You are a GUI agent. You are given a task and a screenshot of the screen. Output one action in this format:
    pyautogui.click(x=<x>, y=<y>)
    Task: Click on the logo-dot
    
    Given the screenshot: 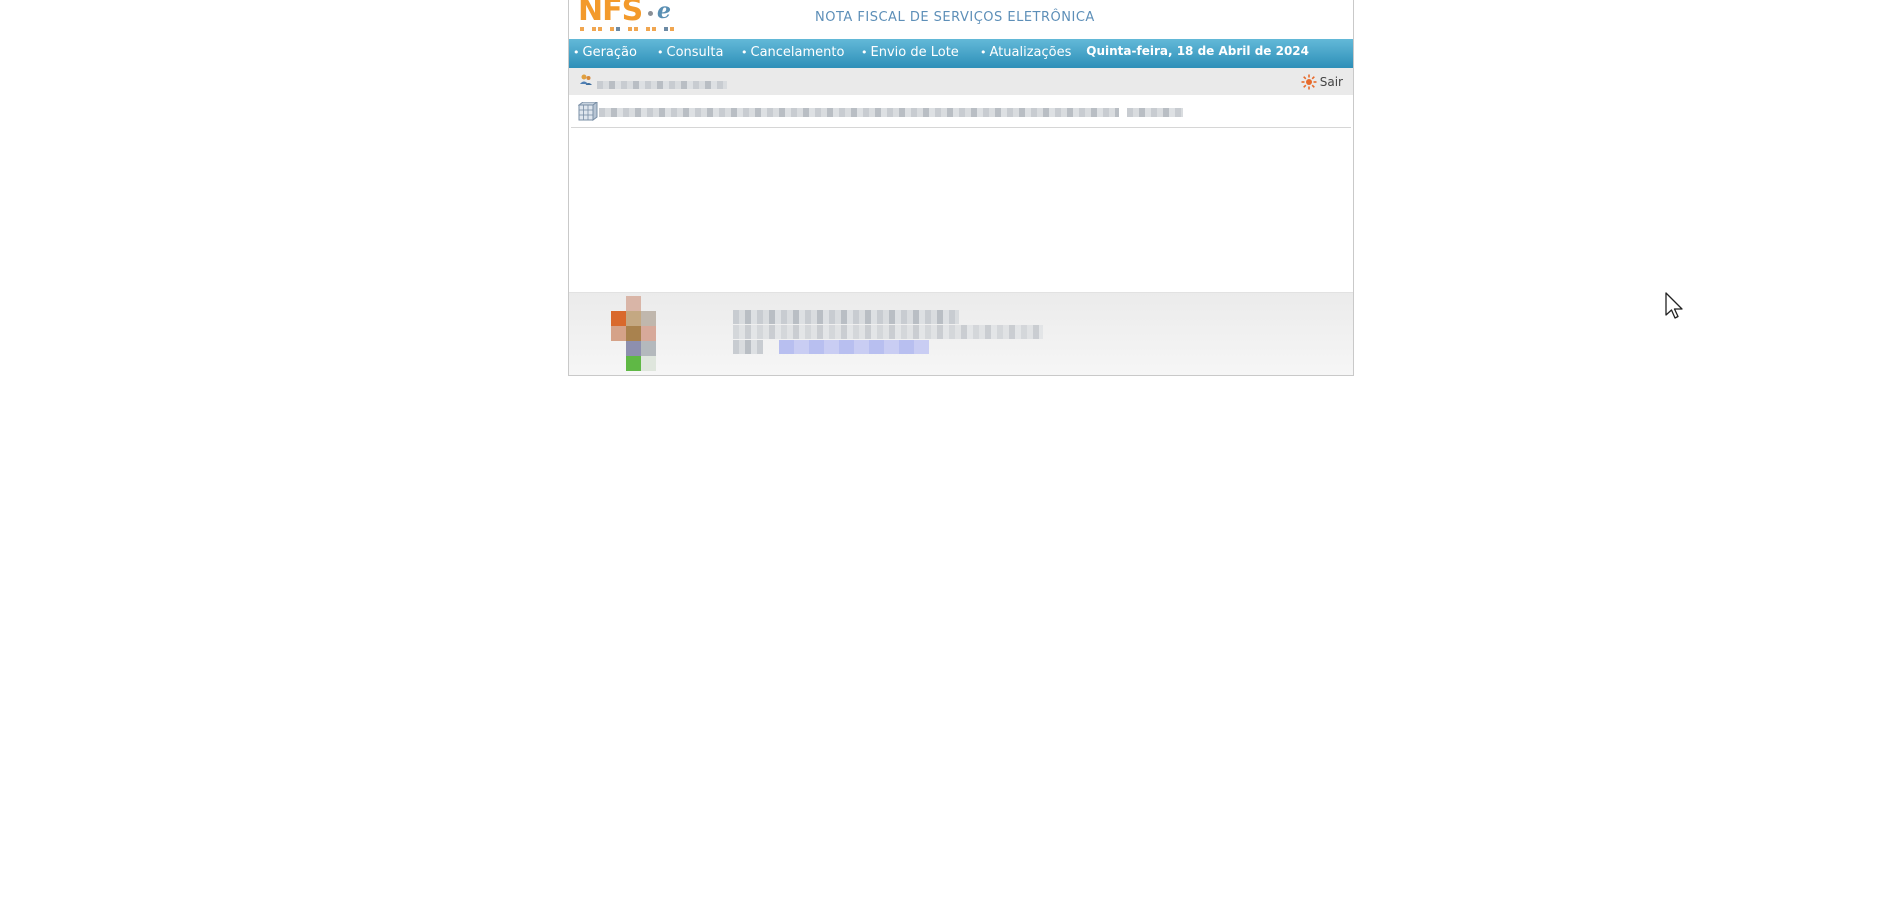 What is the action you would take?
    pyautogui.click(x=650, y=13)
    